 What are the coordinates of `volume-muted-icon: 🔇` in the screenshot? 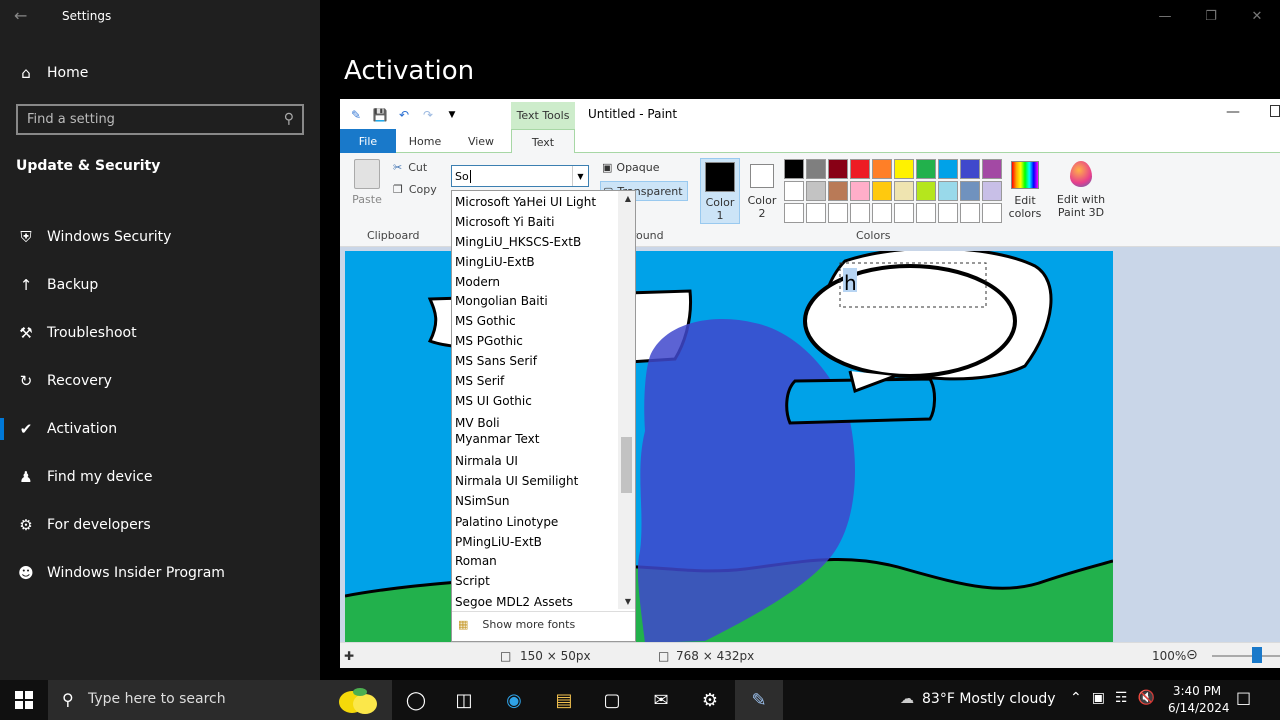 It's located at (1146, 698).